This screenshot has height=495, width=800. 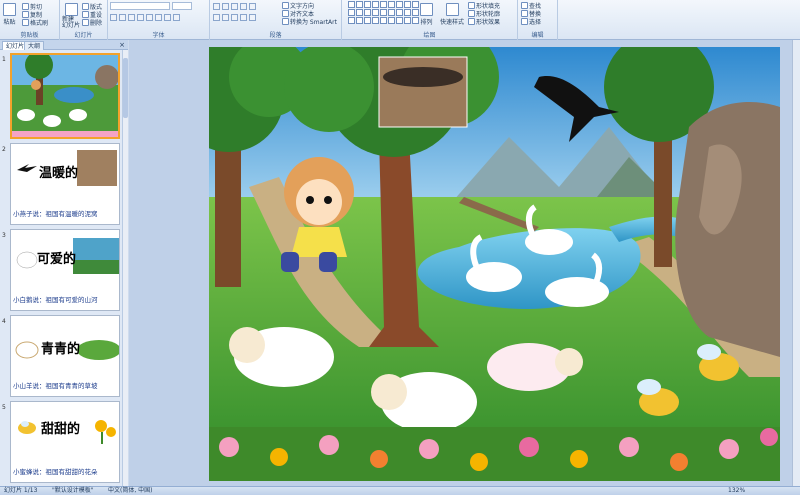 I want to click on smartart-button: 转换为 SmartArt, so click(x=309, y=21).